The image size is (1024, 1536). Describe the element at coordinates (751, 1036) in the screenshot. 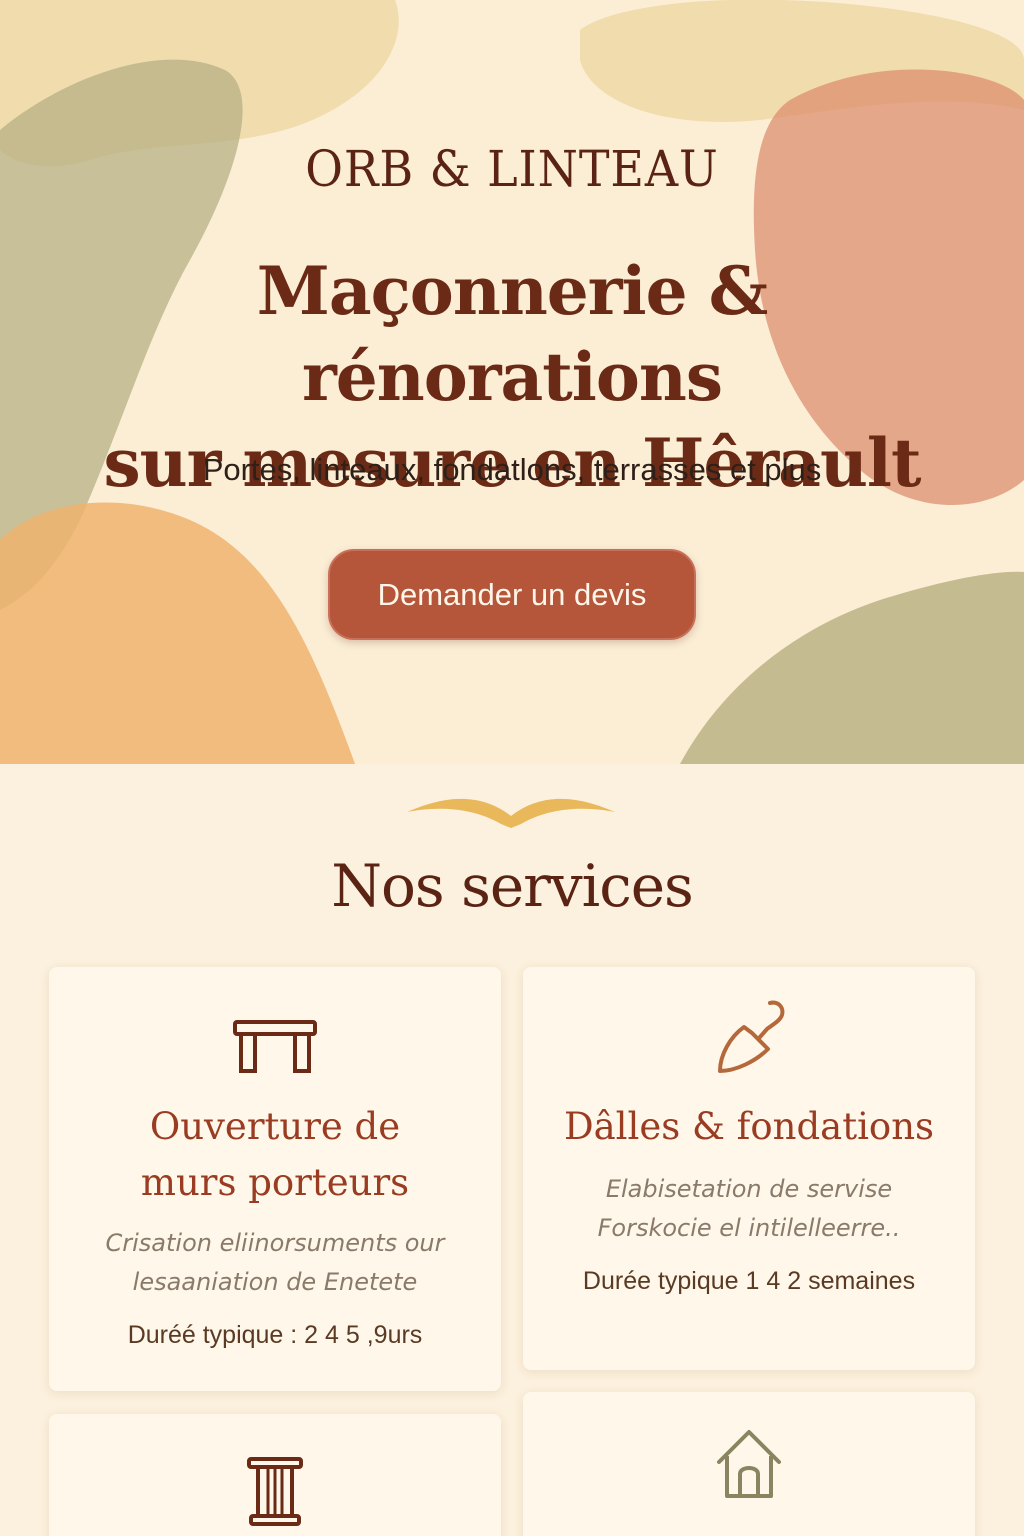

I see `trowel-icon` at that location.